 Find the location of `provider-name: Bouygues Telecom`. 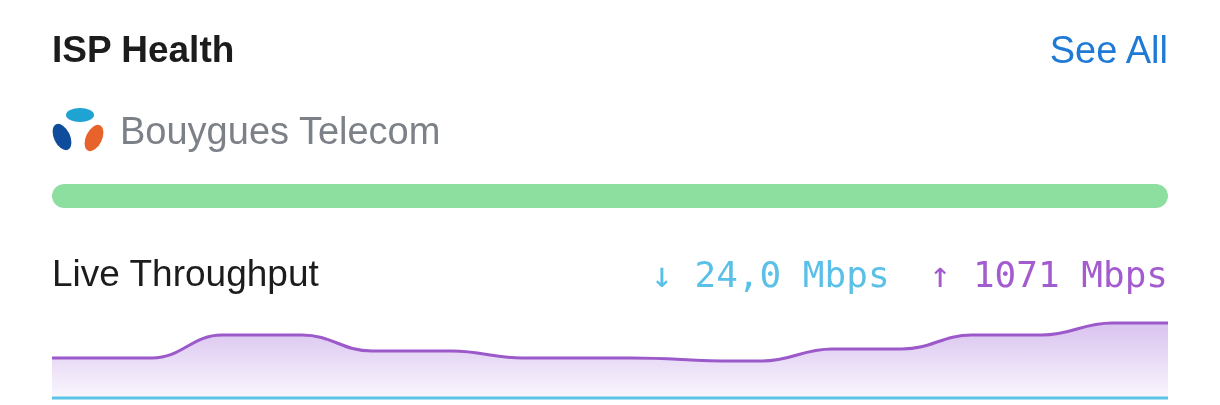

provider-name: Bouygues Telecom is located at coordinates (280, 131).